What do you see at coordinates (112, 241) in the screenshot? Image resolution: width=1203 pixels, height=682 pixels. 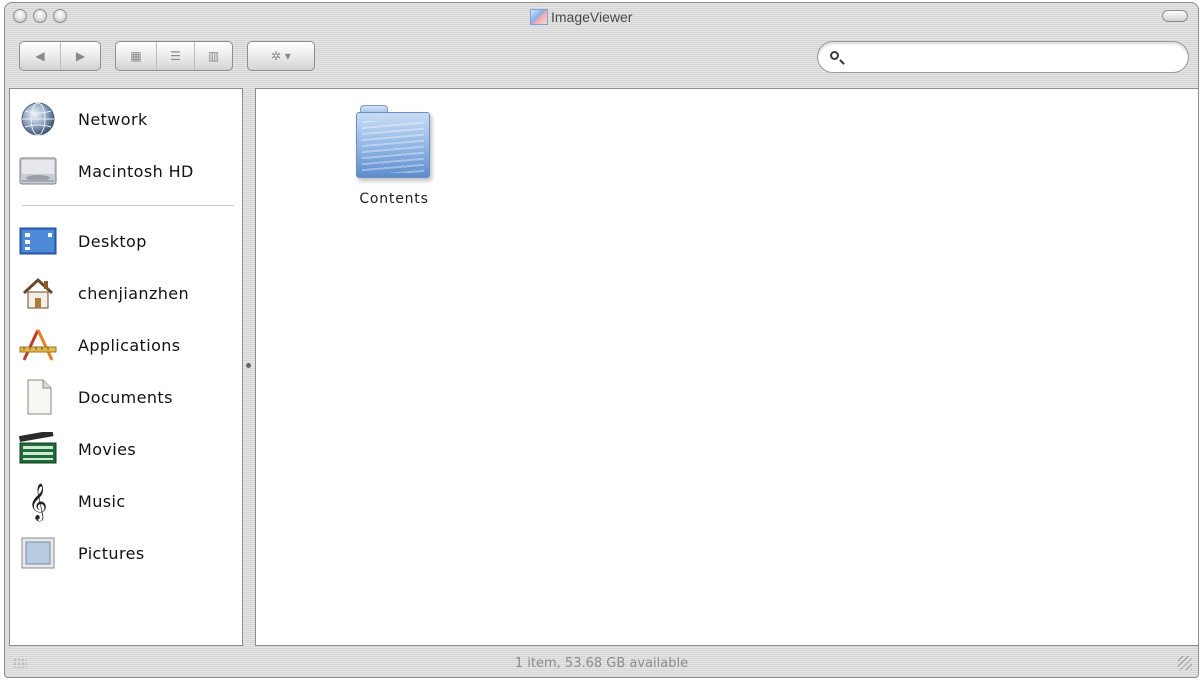 I see `sidebar-item-label: Desktop` at bounding box center [112, 241].